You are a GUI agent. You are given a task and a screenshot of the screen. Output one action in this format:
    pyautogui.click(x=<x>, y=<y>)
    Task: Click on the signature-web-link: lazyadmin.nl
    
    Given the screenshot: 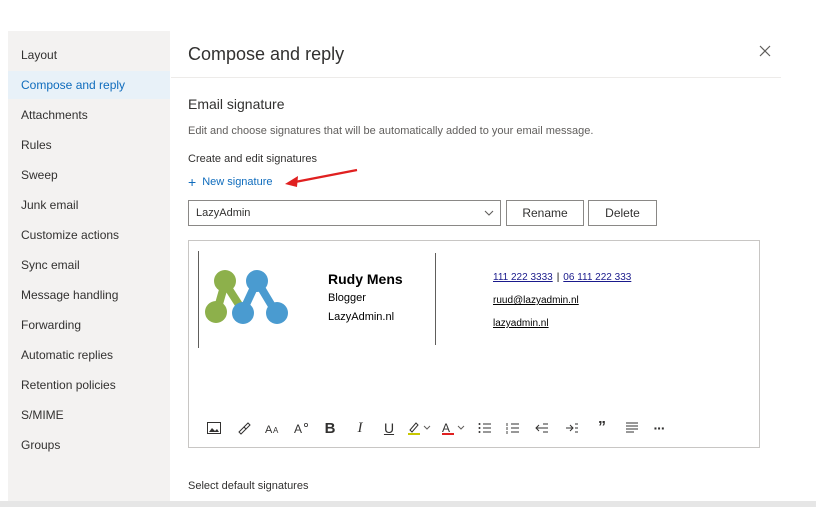 What is the action you would take?
    pyautogui.click(x=521, y=323)
    